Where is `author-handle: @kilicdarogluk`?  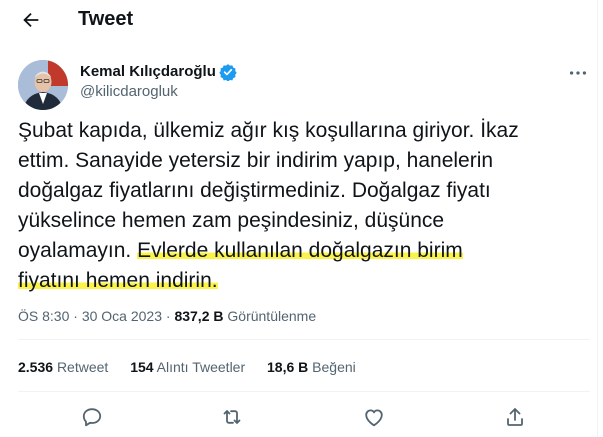
author-handle: @kilicdarogluk is located at coordinates (129, 92).